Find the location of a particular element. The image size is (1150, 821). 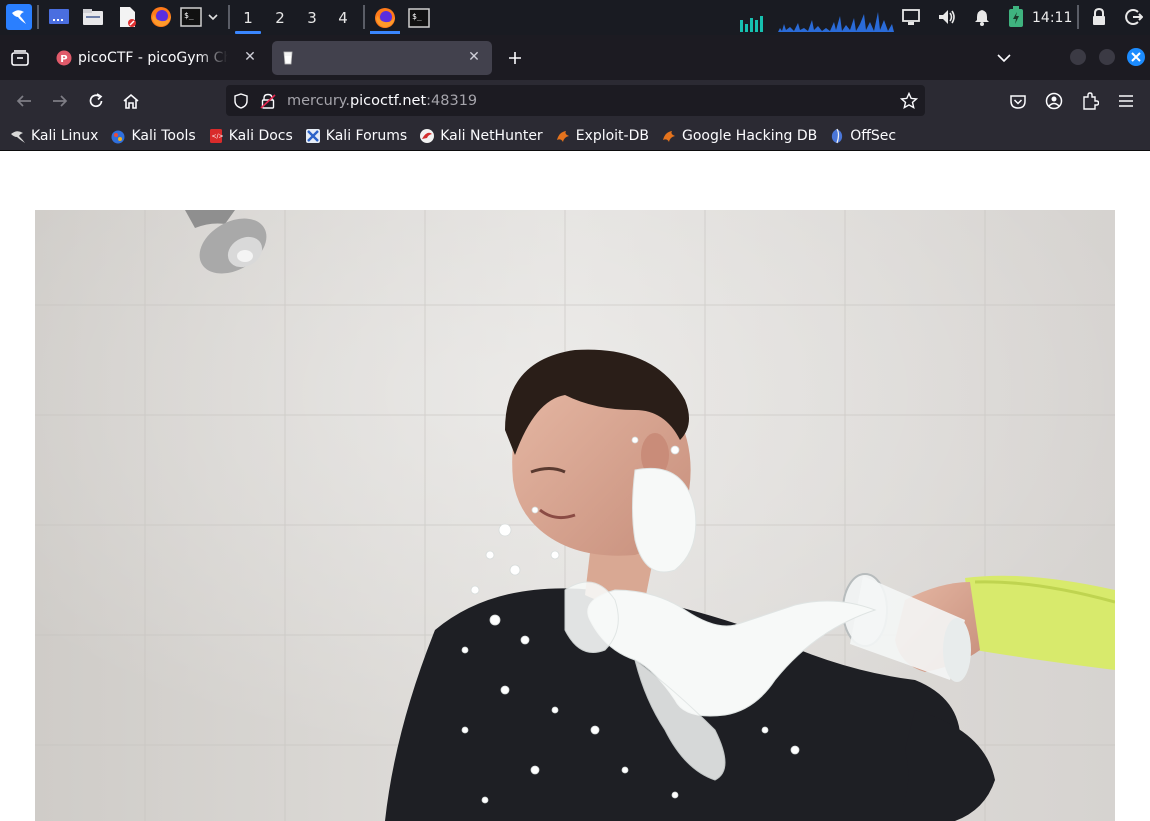

pocket-icon is located at coordinates (1018, 101).